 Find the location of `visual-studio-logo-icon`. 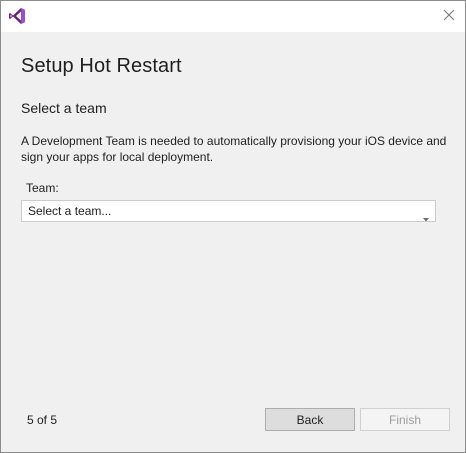

visual-studio-logo-icon is located at coordinates (17, 16).